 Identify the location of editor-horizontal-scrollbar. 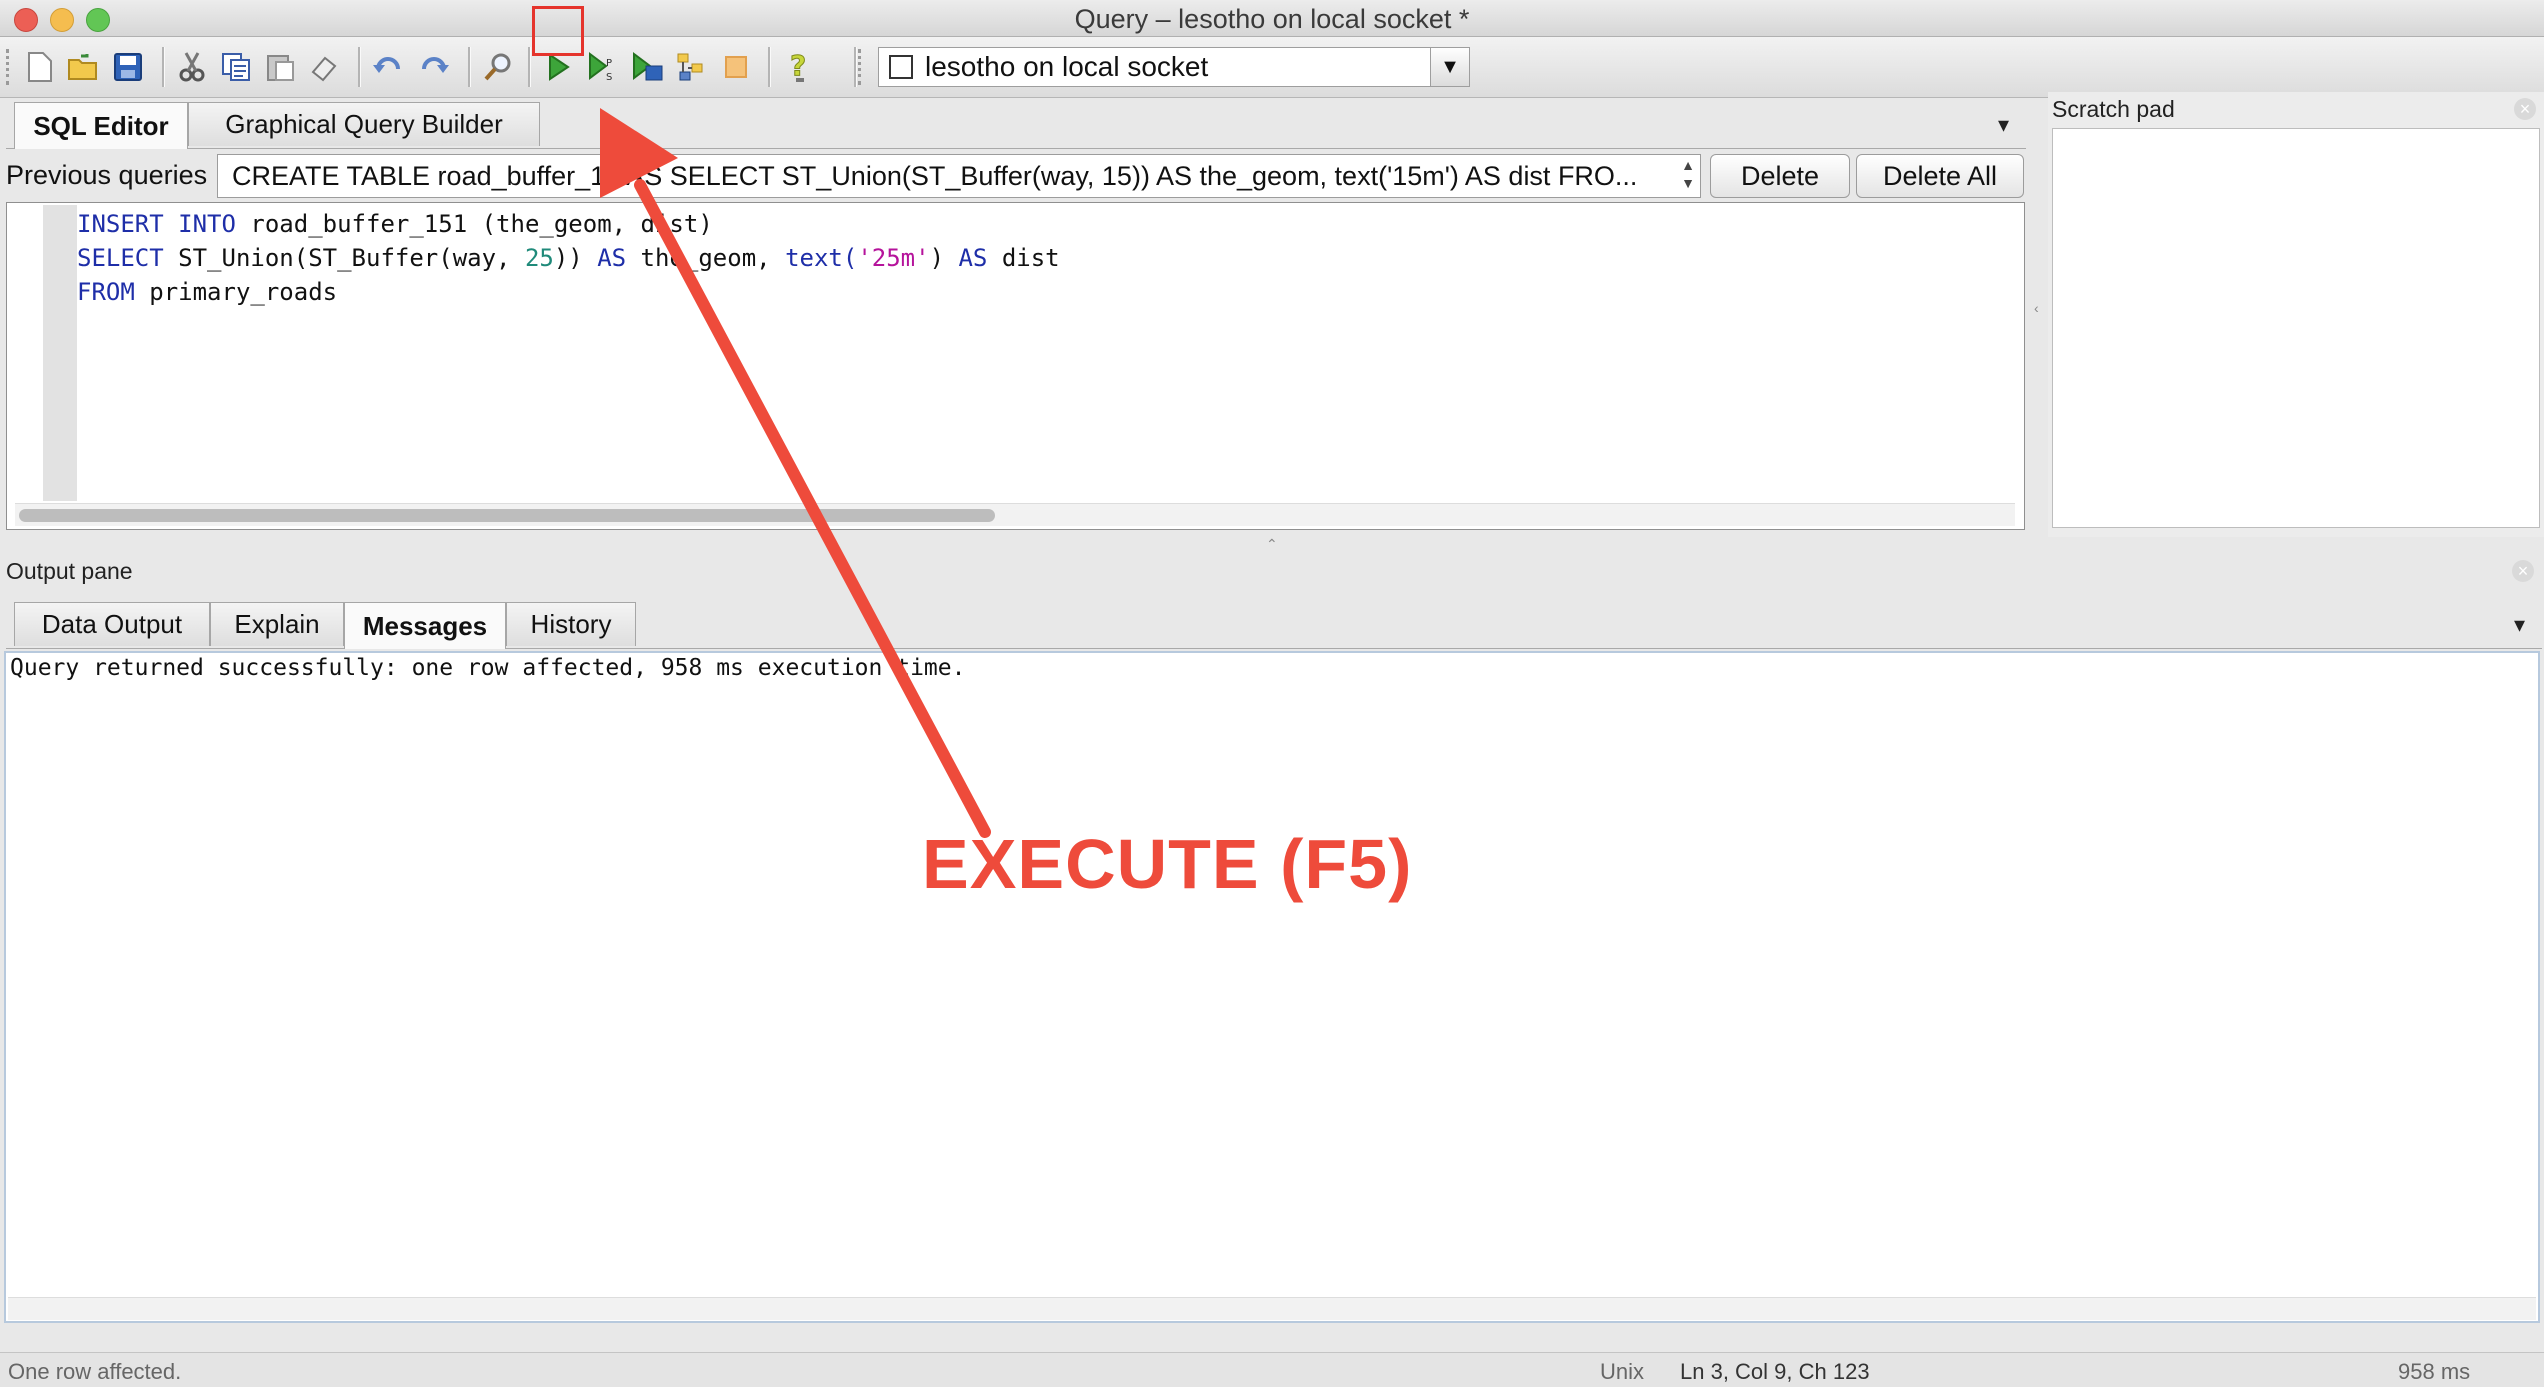
(1015, 514).